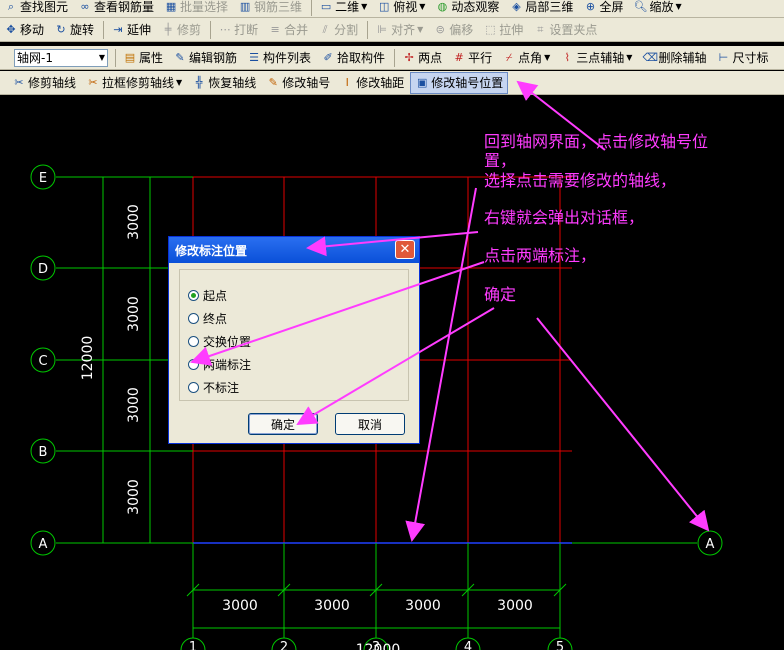 Image resolution: width=784 pixels, height=650 pixels. Describe the element at coordinates (193, 318) in the screenshot. I see `radio-end` at that location.